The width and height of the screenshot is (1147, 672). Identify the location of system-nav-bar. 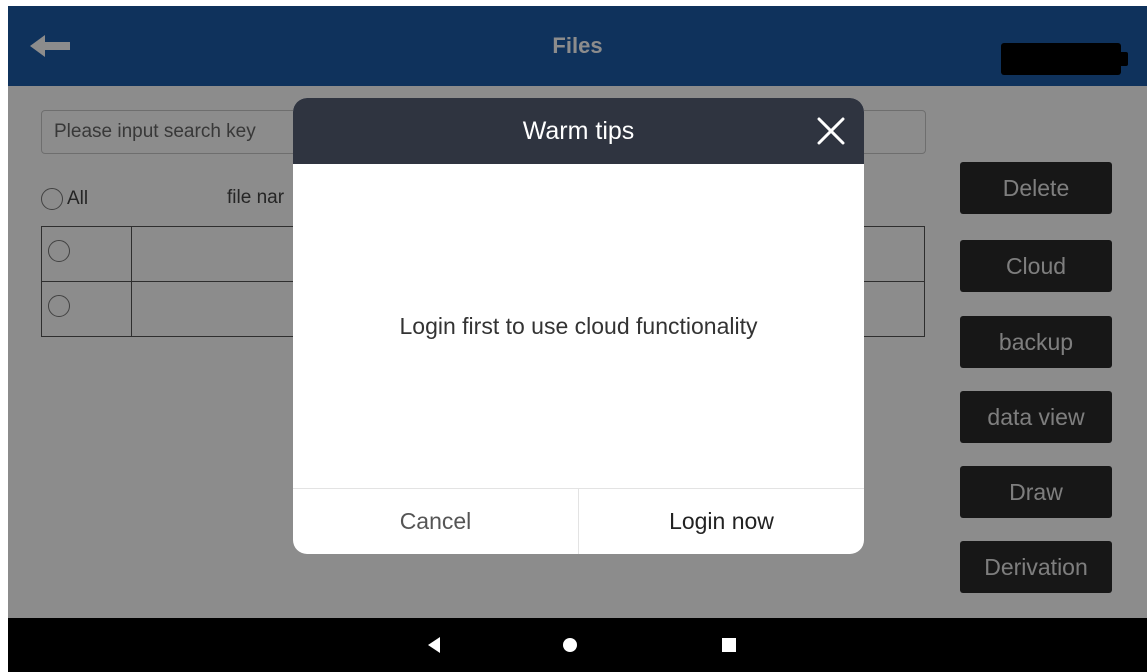
(577, 645).